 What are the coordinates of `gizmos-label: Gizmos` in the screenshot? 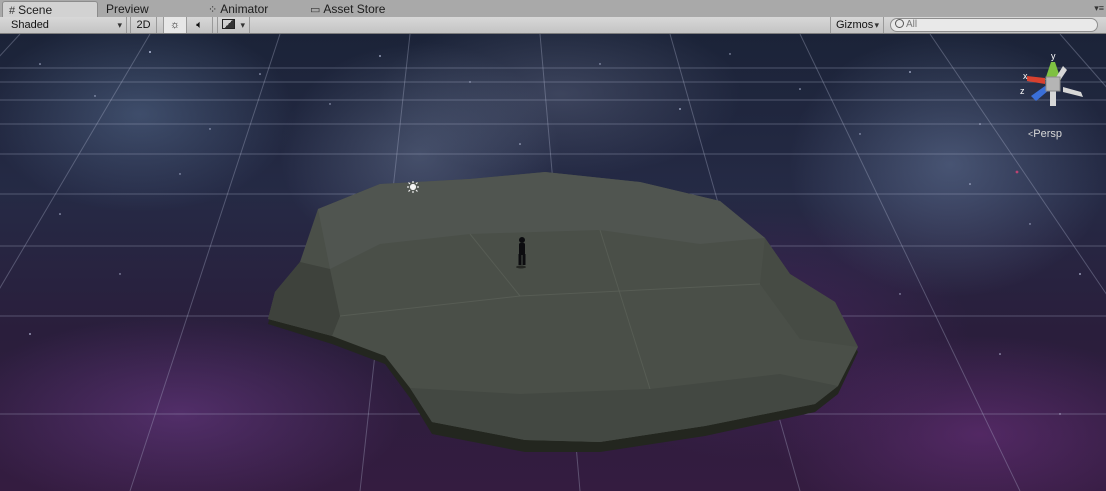 It's located at (855, 25).